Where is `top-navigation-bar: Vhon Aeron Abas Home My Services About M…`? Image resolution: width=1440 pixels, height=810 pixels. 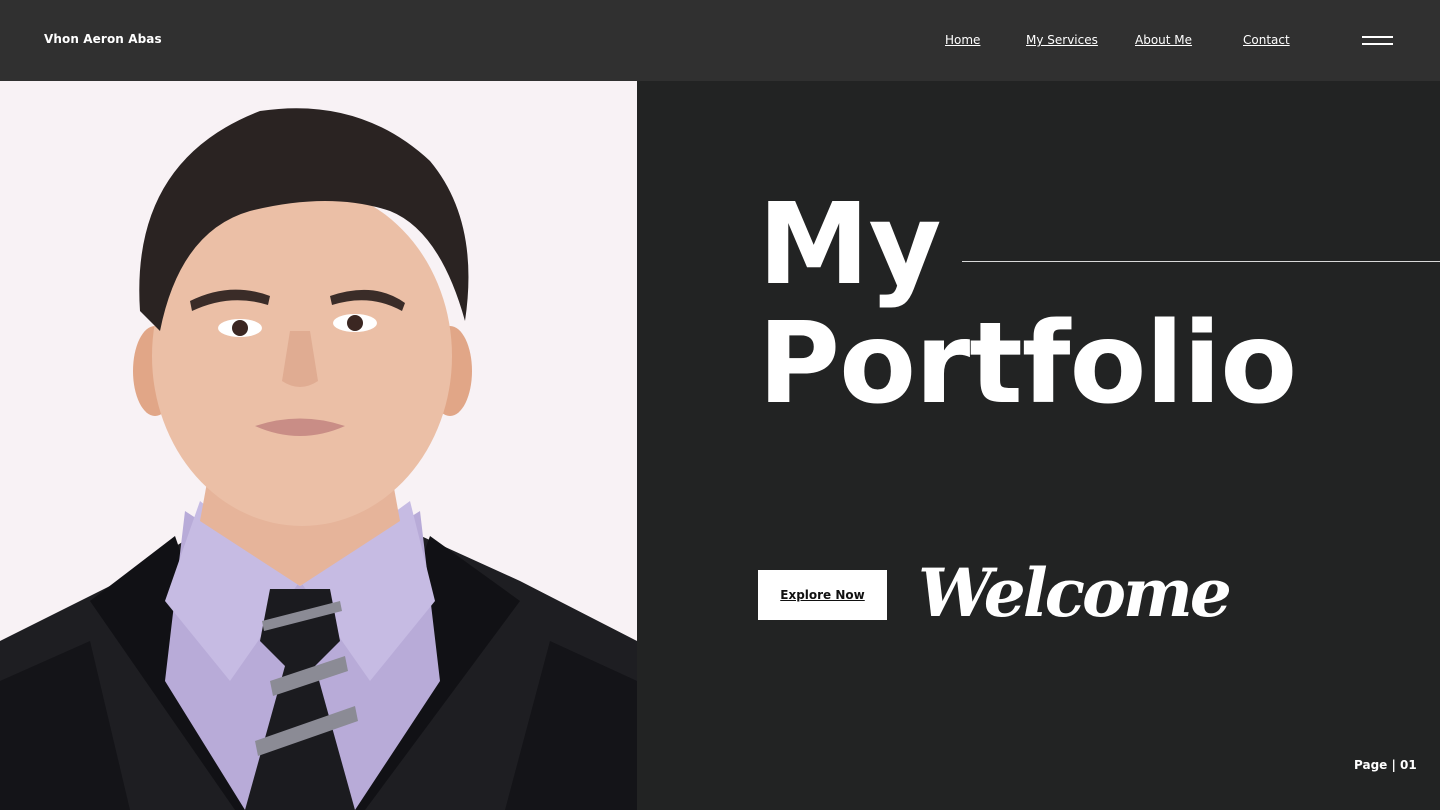
top-navigation-bar: Vhon Aeron Abas Home My Services About M… is located at coordinates (720, 40).